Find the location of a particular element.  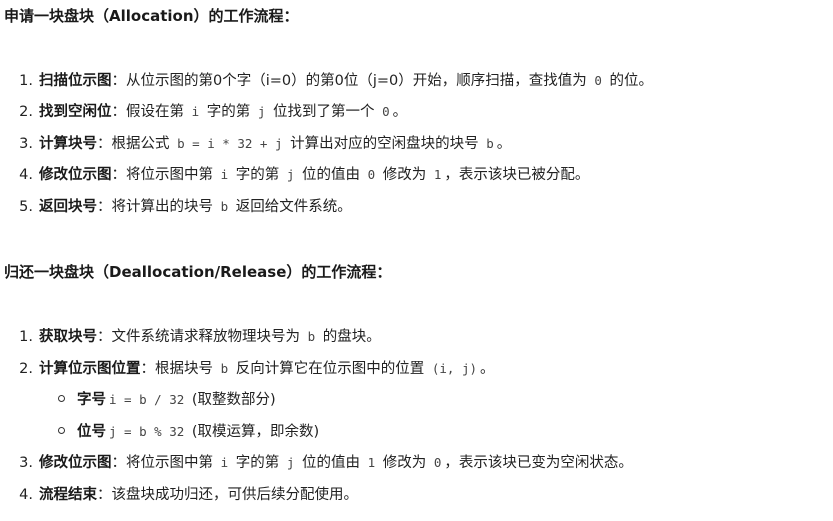

inline-code: i = b / 32 is located at coordinates (147, 399).